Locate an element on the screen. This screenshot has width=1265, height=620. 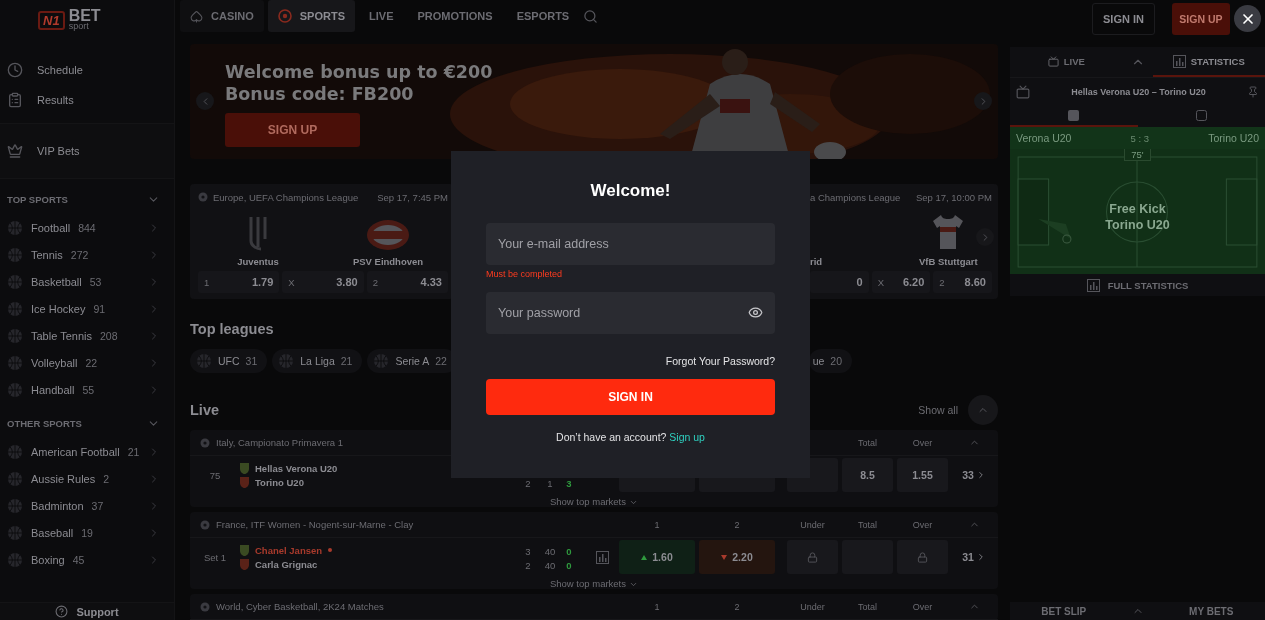
error-message: Must be completed is located at coordinates (525, 274).